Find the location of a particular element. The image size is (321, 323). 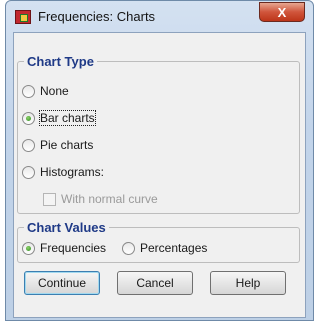

radio-frequencies: Frequencies is located at coordinates (64, 248).